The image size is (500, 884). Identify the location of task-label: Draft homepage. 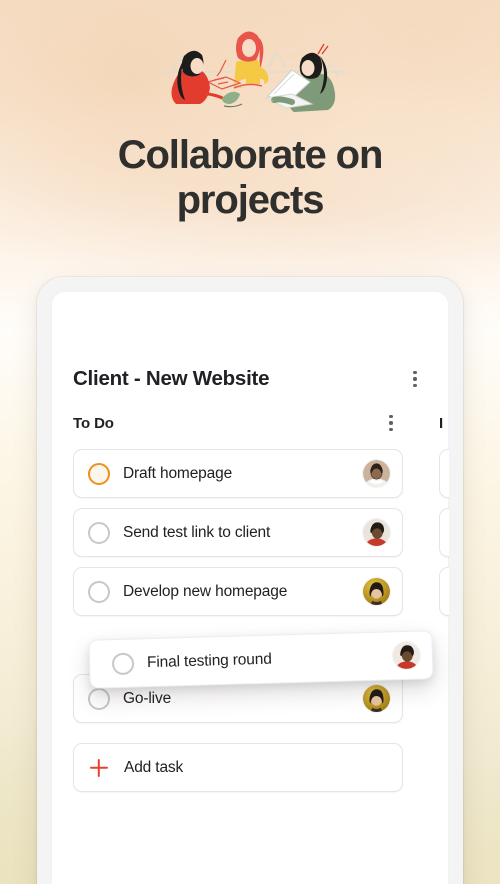
(178, 473).